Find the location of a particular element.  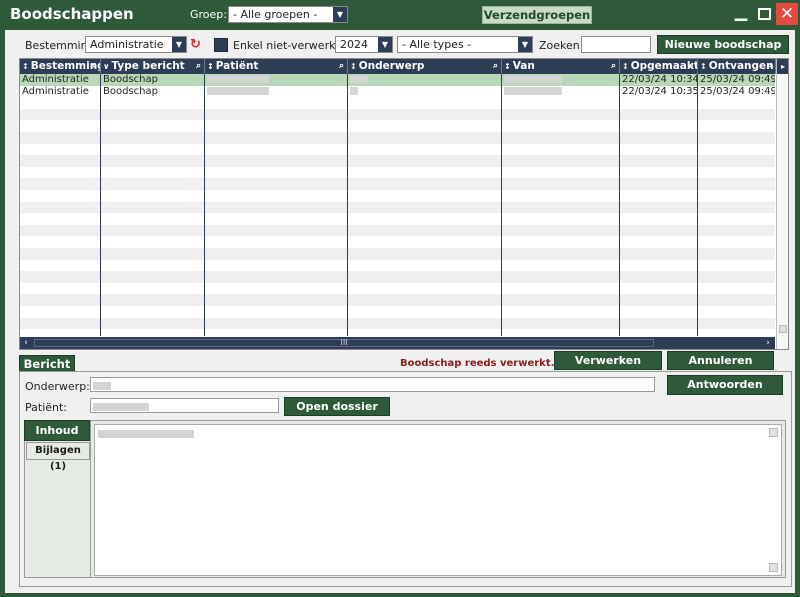

column-header-onderwerp: ↕ Onderwerp ⌕ is located at coordinates (425, 66).